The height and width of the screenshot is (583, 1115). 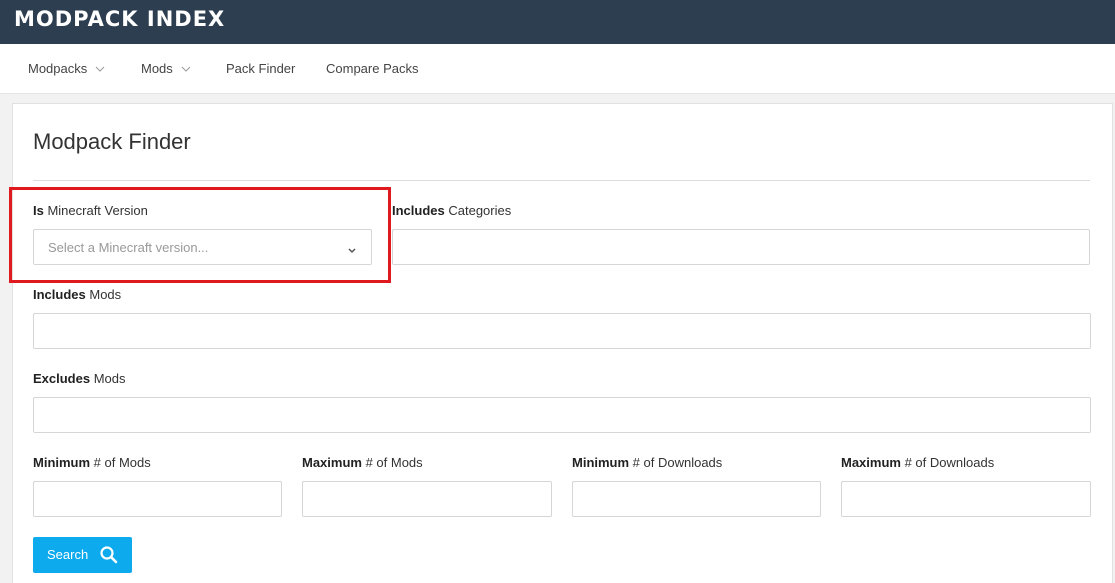 I want to click on nav-item-modpacks: Modpacks, so click(x=66, y=69).